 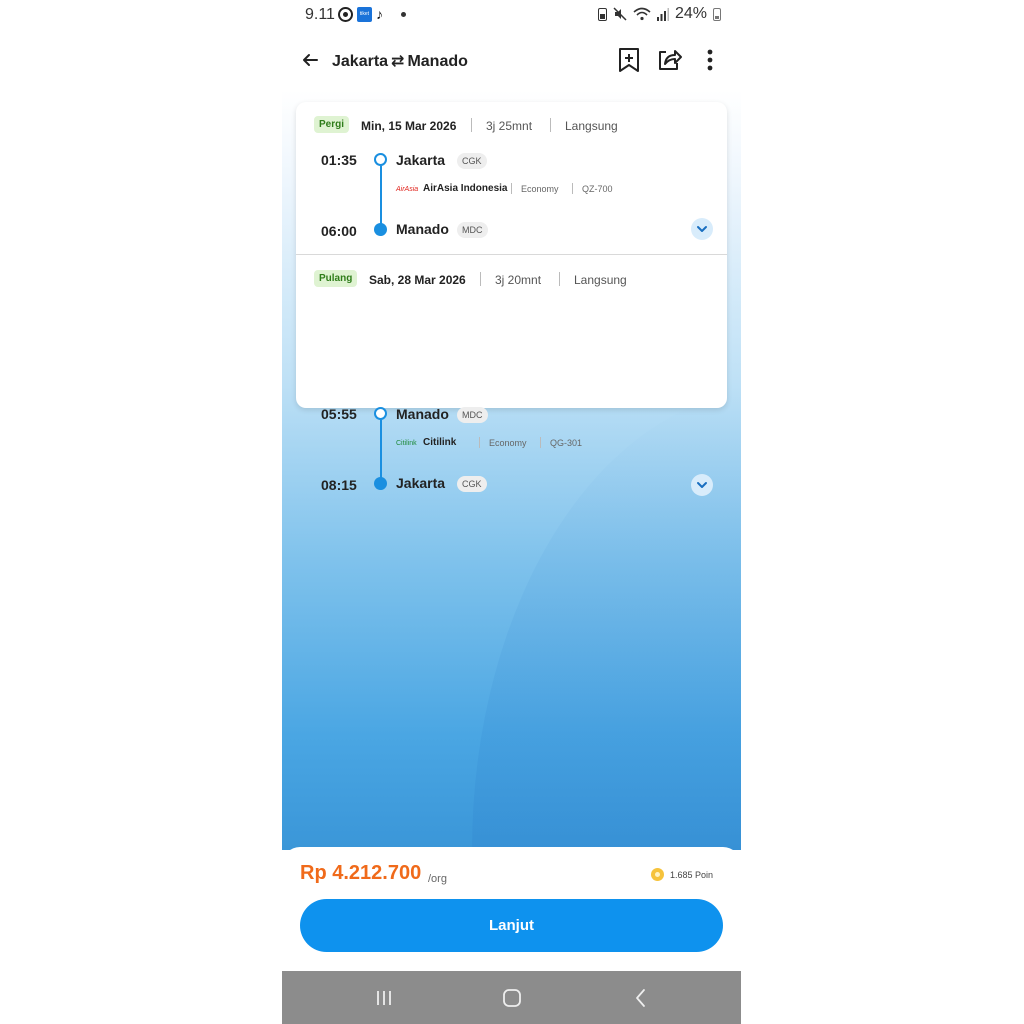 What do you see at coordinates (620, 14) in the screenshot?
I see `mute-icon` at bounding box center [620, 14].